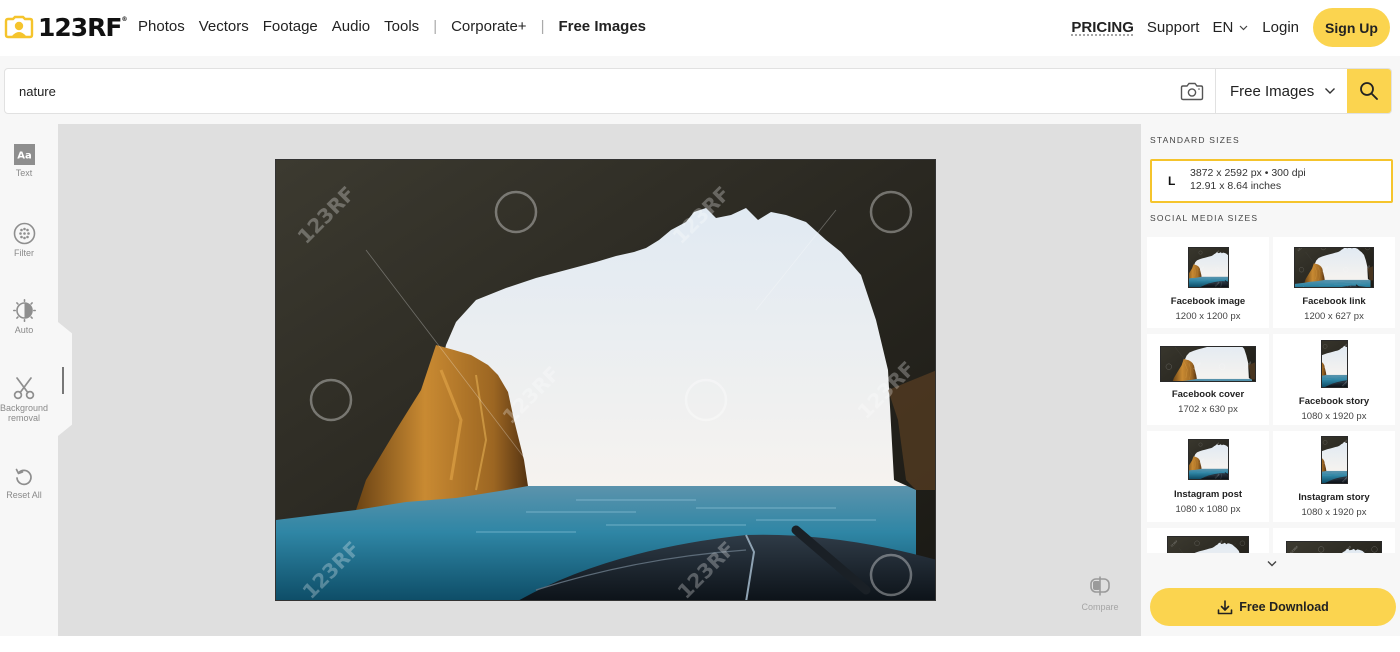 The width and height of the screenshot is (1400, 652). What do you see at coordinates (587, 91) in the screenshot?
I see `search-input` at bounding box center [587, 91].